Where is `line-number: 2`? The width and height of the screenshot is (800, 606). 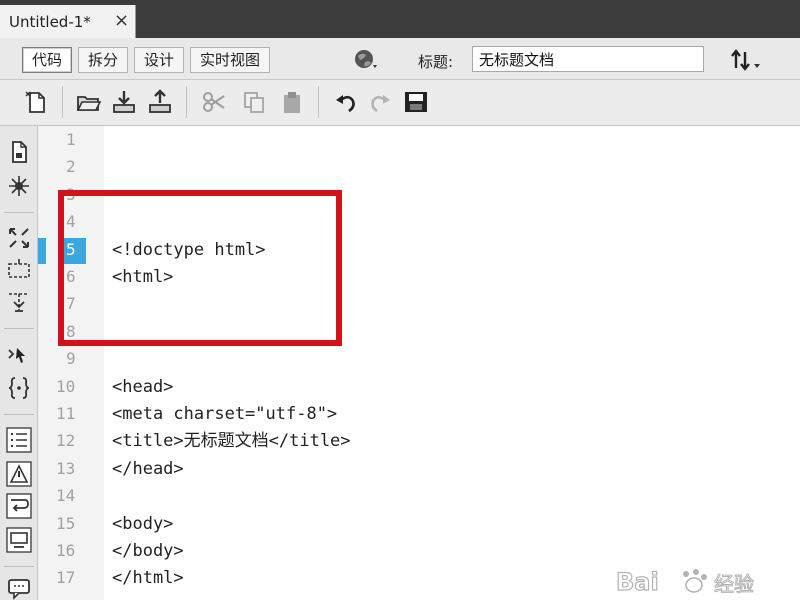 line-number: 2 is located at coordinates (71, 167).